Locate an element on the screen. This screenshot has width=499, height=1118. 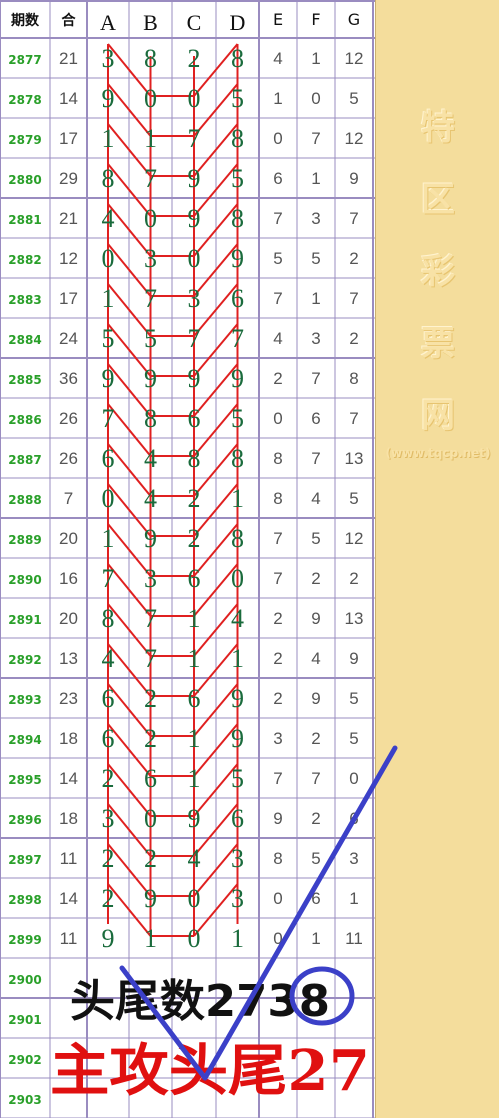
period-cell: 2902 is located at coordinates (24, 1060).